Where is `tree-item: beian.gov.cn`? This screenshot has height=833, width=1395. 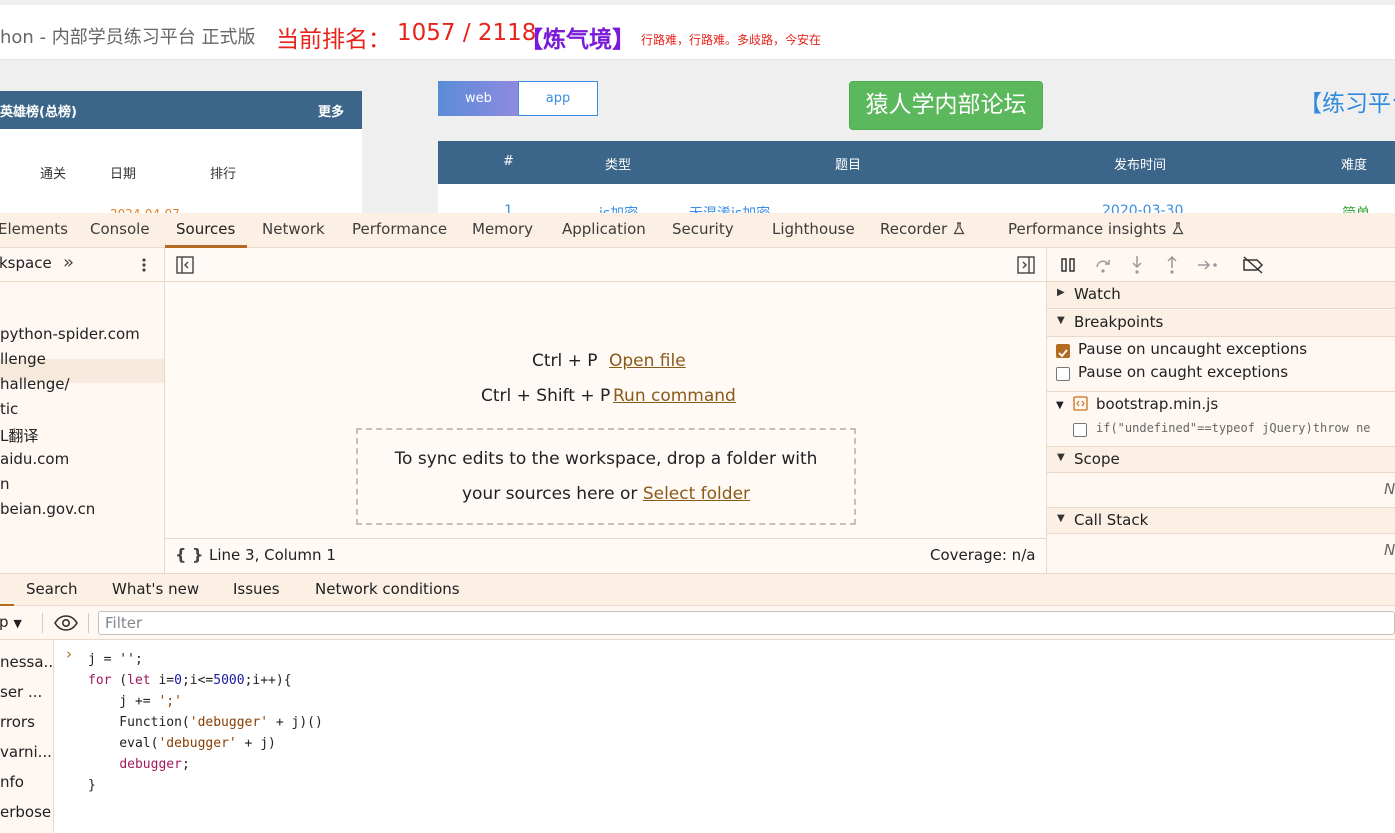
tree-item: beian.gov.cn is located at coordinates (47, 509).